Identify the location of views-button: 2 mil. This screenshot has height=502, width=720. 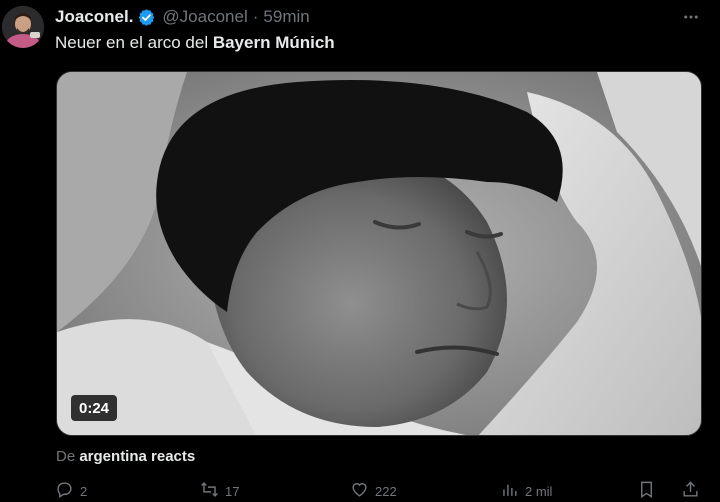
(526, 491).